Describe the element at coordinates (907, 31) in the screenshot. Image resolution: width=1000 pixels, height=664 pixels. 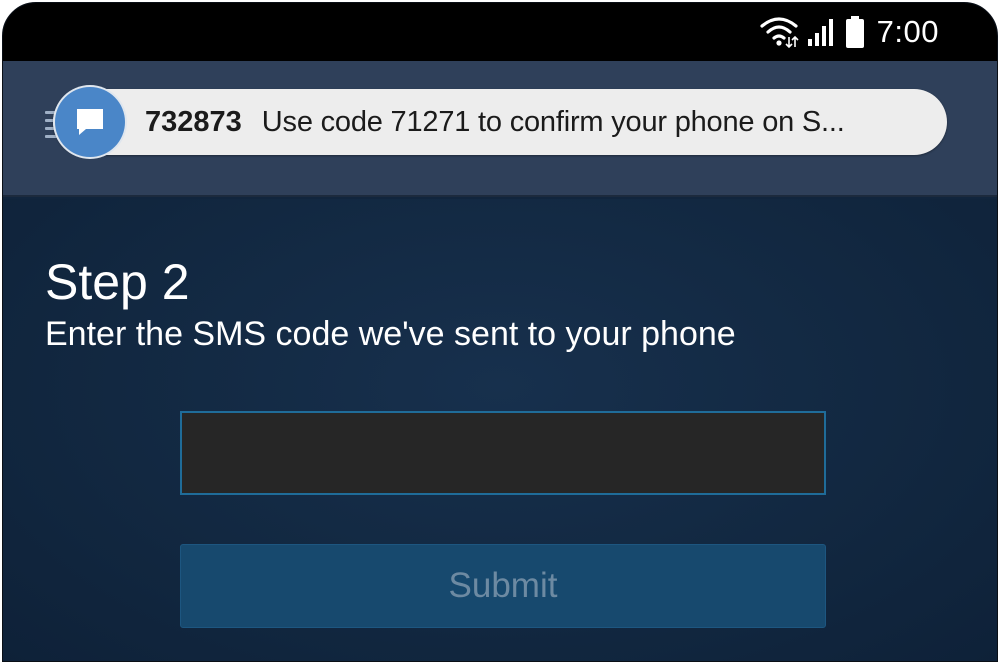
I see `status-time: 7:00` at that location.